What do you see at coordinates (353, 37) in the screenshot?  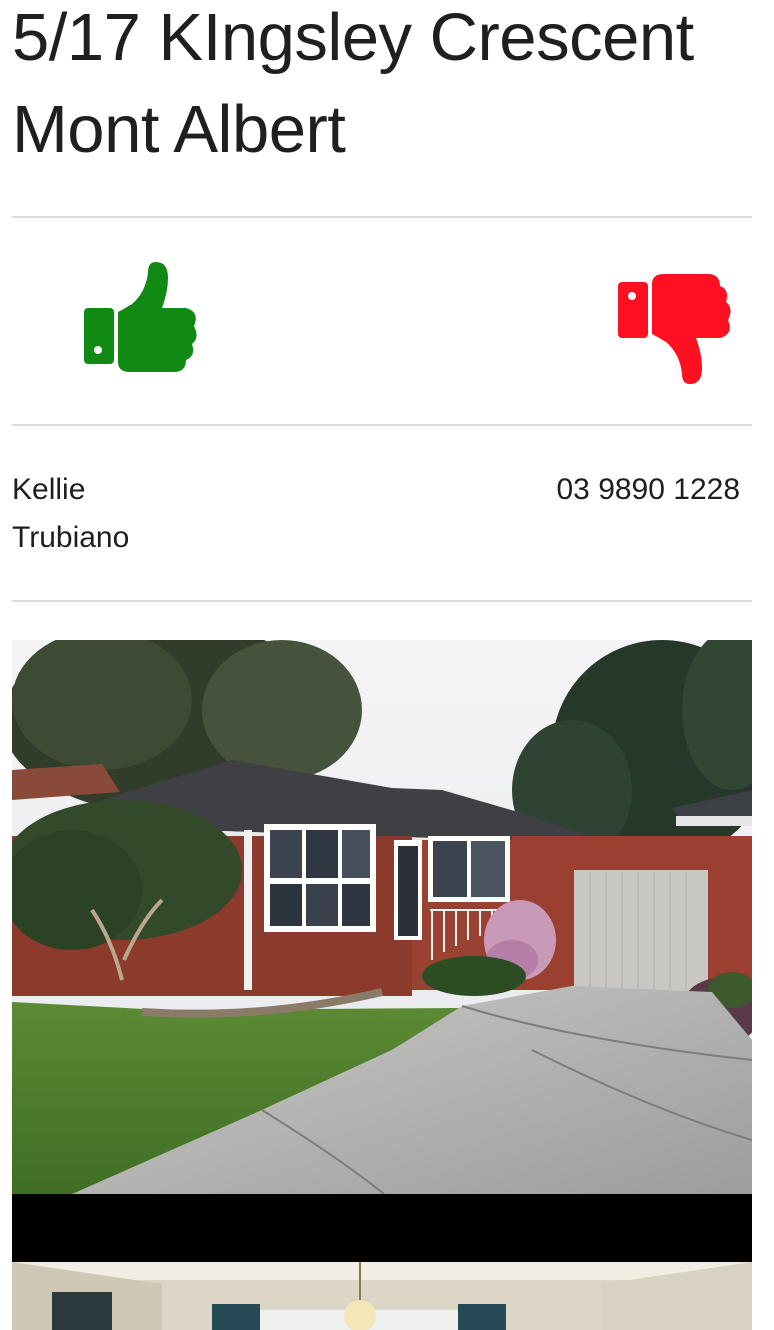 I see `address-line-1: 5/17 KIngsley Crescent` at bounding box center [353, 37].